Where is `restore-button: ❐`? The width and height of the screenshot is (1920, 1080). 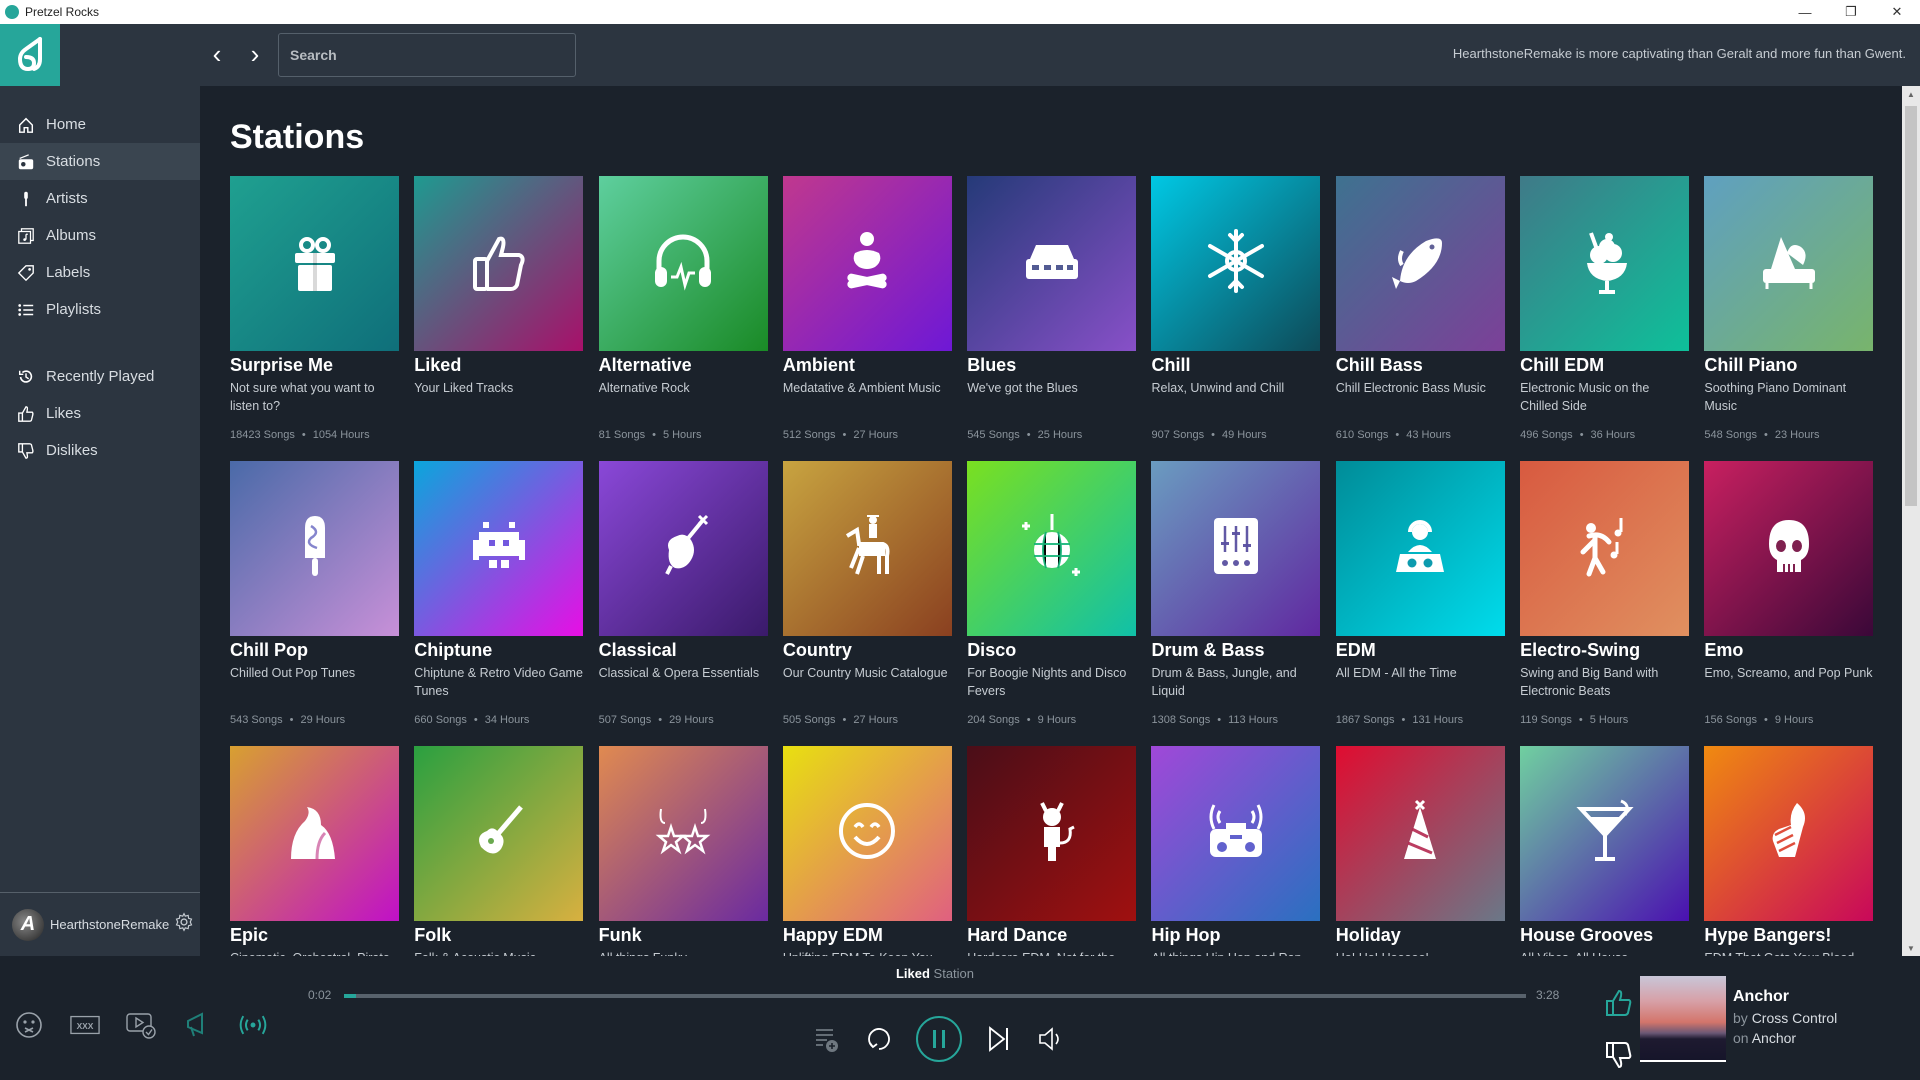 restore-button: ❐ is located at coordinates (1851, 12).